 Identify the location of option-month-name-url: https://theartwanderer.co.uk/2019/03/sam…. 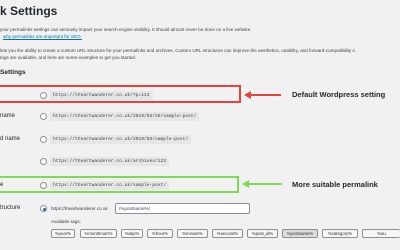
(121, 139).